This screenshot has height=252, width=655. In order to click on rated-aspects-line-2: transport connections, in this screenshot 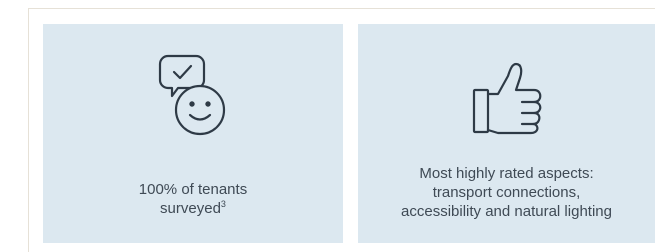, I will do `click(506, 192)`.